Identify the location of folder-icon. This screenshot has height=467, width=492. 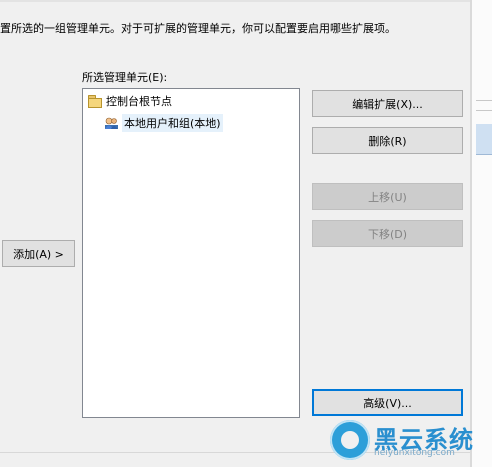
(95, 101).